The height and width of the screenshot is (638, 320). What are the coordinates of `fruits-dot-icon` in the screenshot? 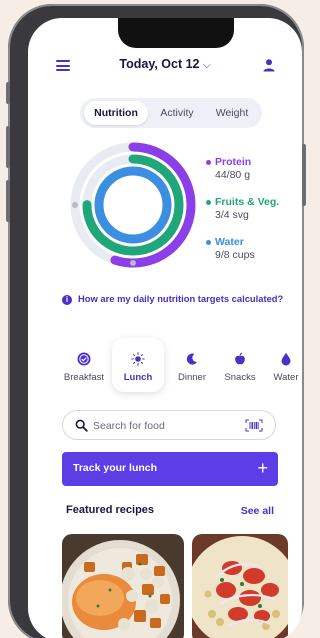 It's located at (208, 202).